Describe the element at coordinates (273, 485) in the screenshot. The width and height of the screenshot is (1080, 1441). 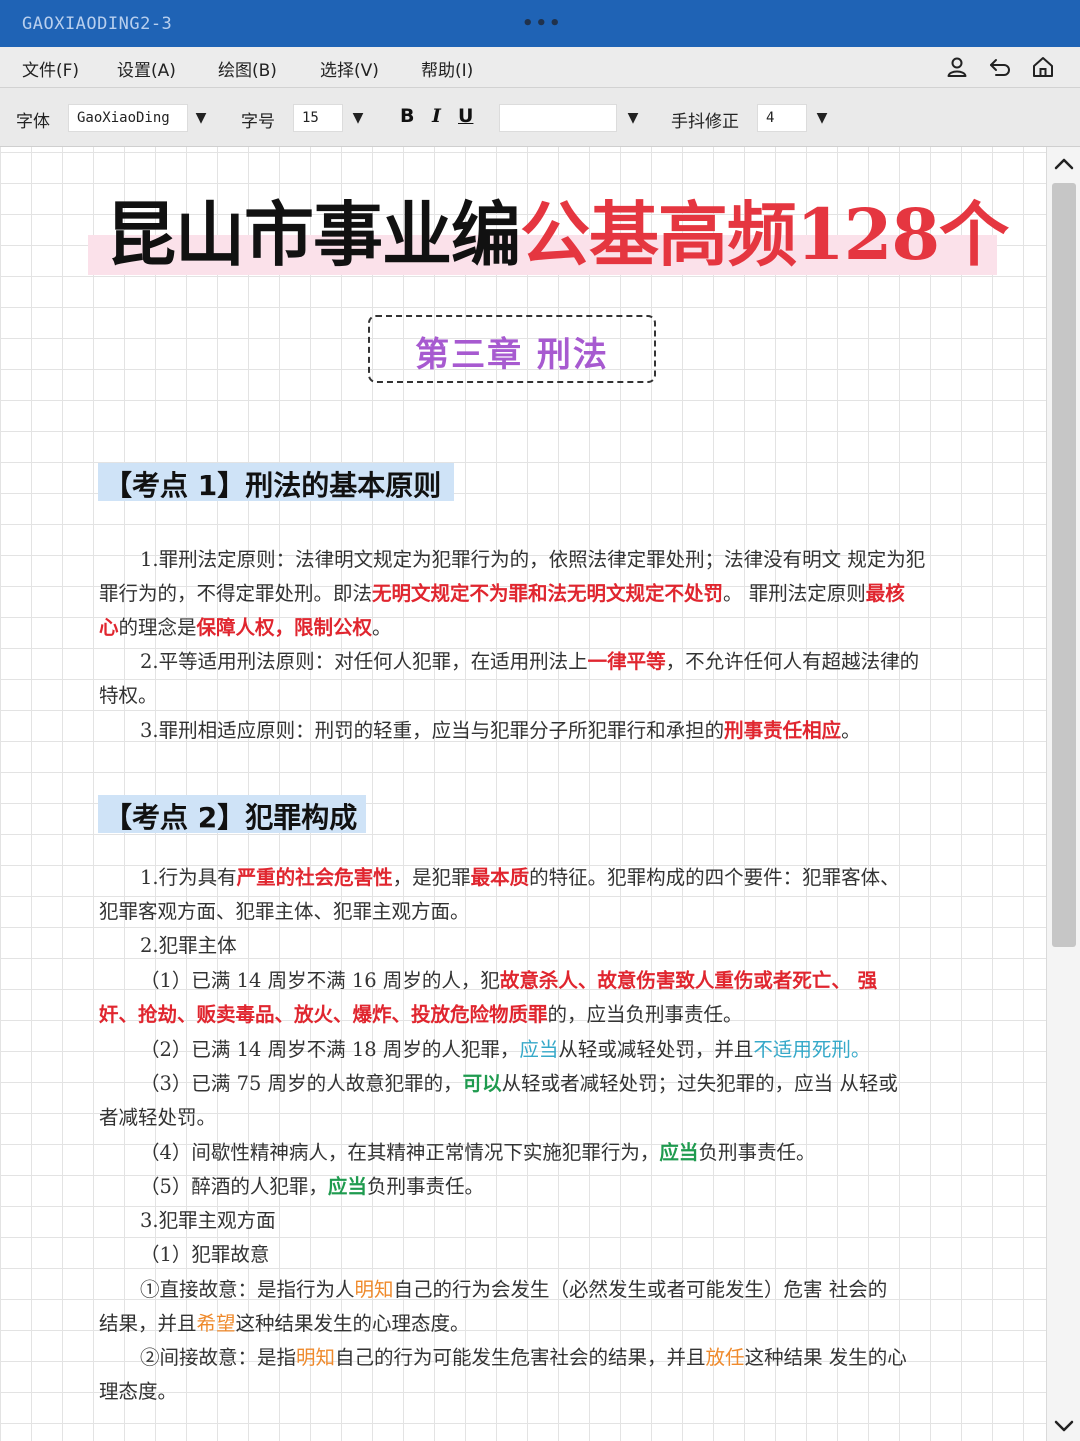
I see `section-heading-1: 【考点 1】刑法的基本原则` at that location.